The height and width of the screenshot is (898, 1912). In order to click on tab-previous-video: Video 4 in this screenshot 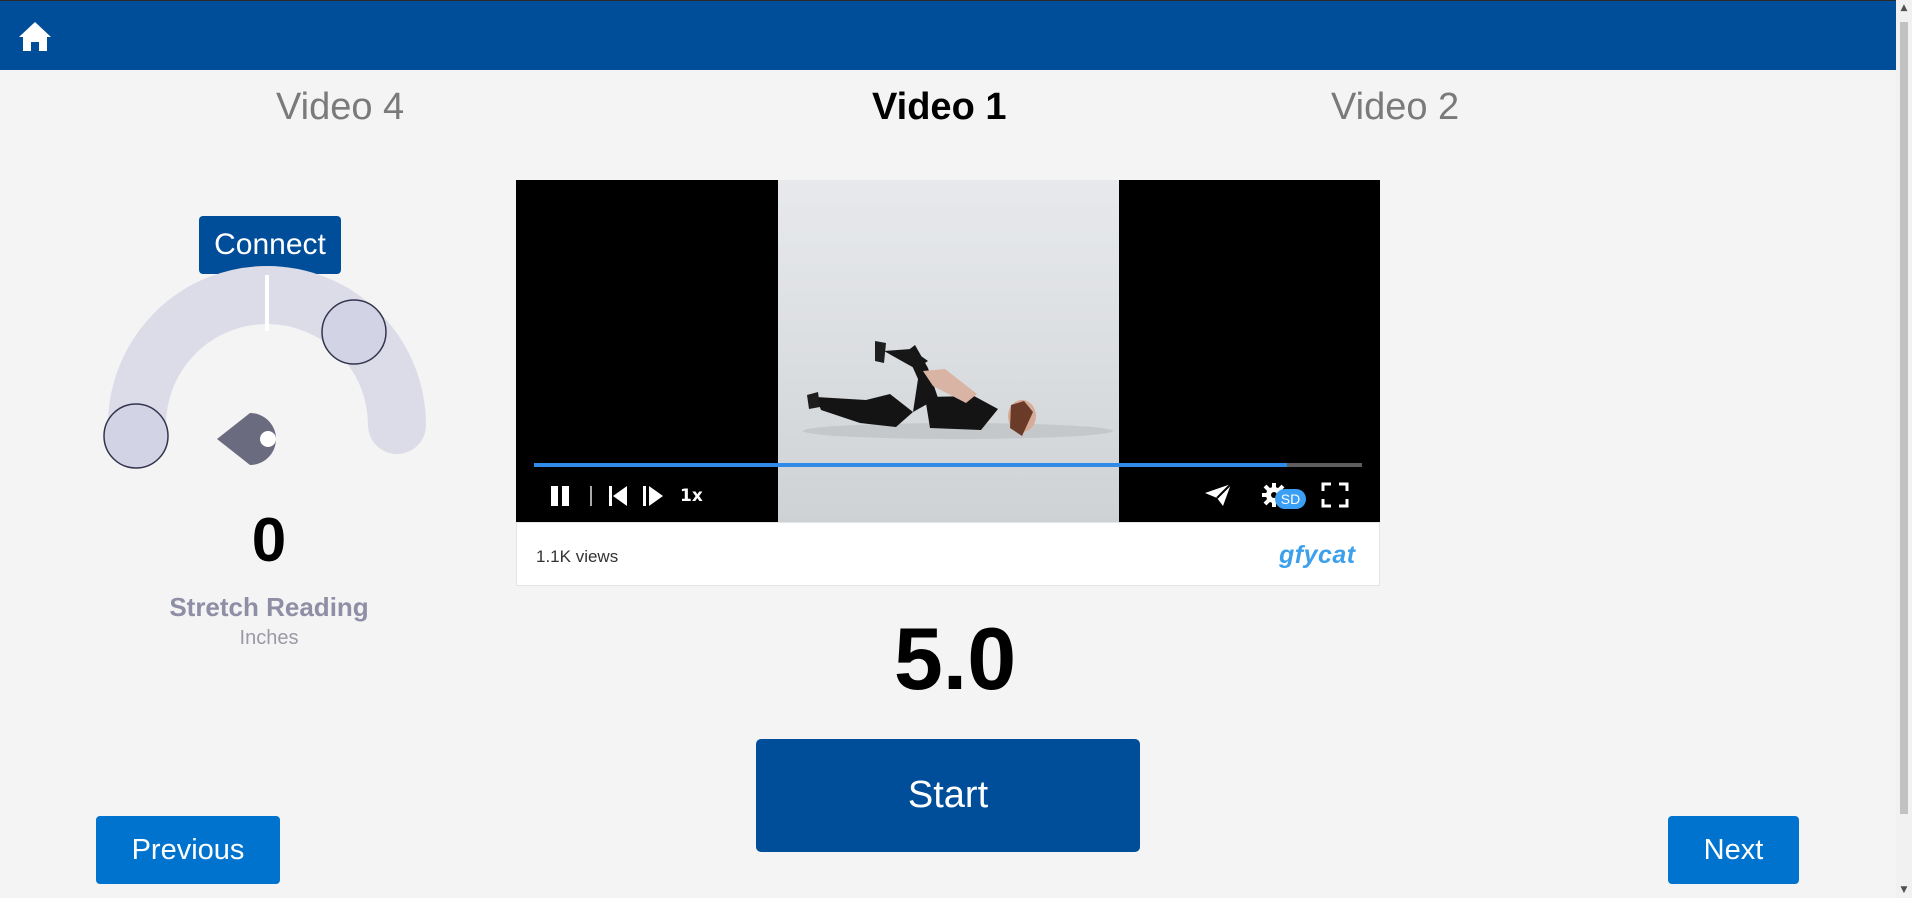, I will do `click(340, 107)`.